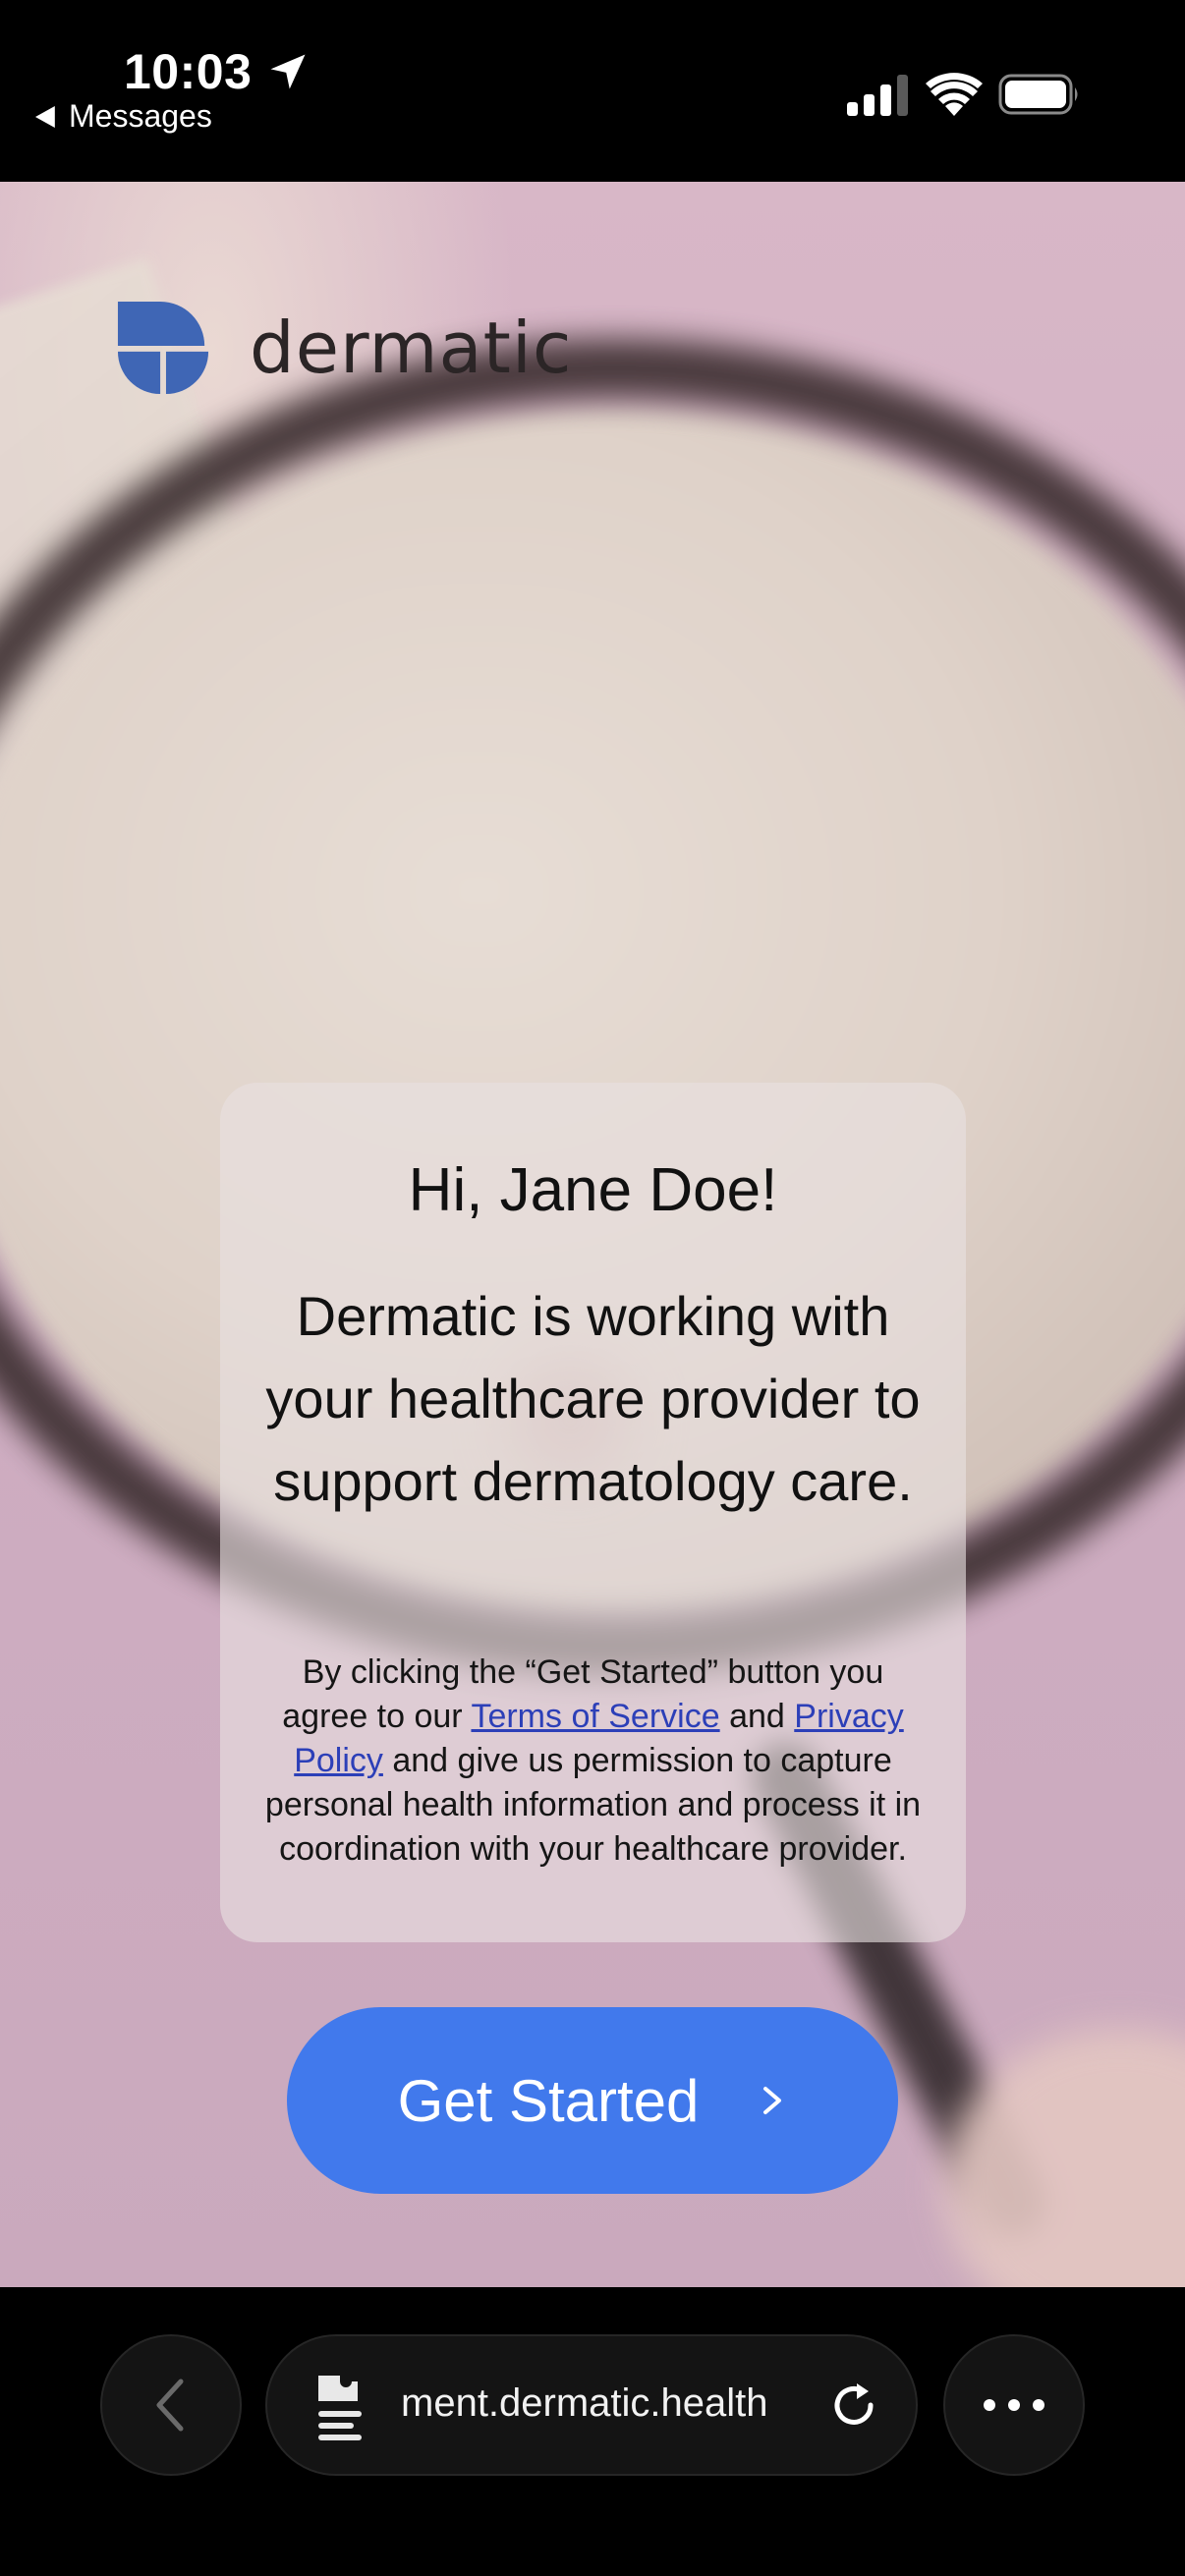  I want to click on dermatic-logo-icon, so click(163, 348).